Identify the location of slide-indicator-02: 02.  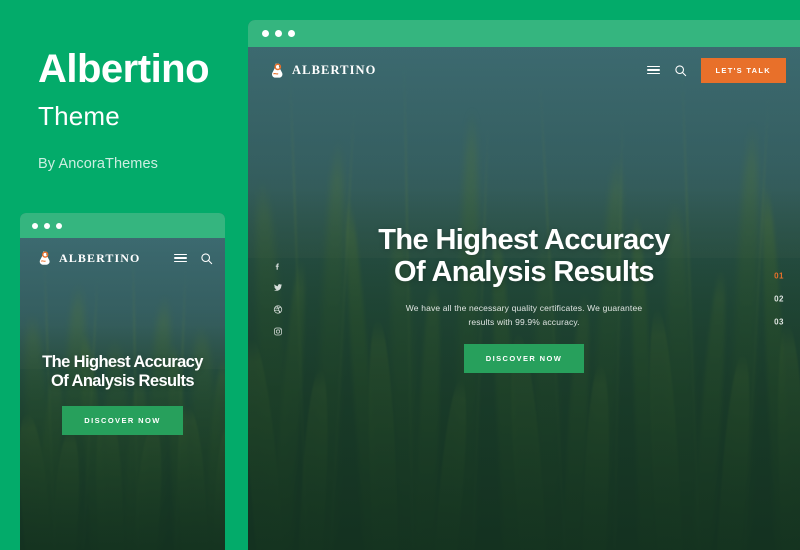
(779, 298).